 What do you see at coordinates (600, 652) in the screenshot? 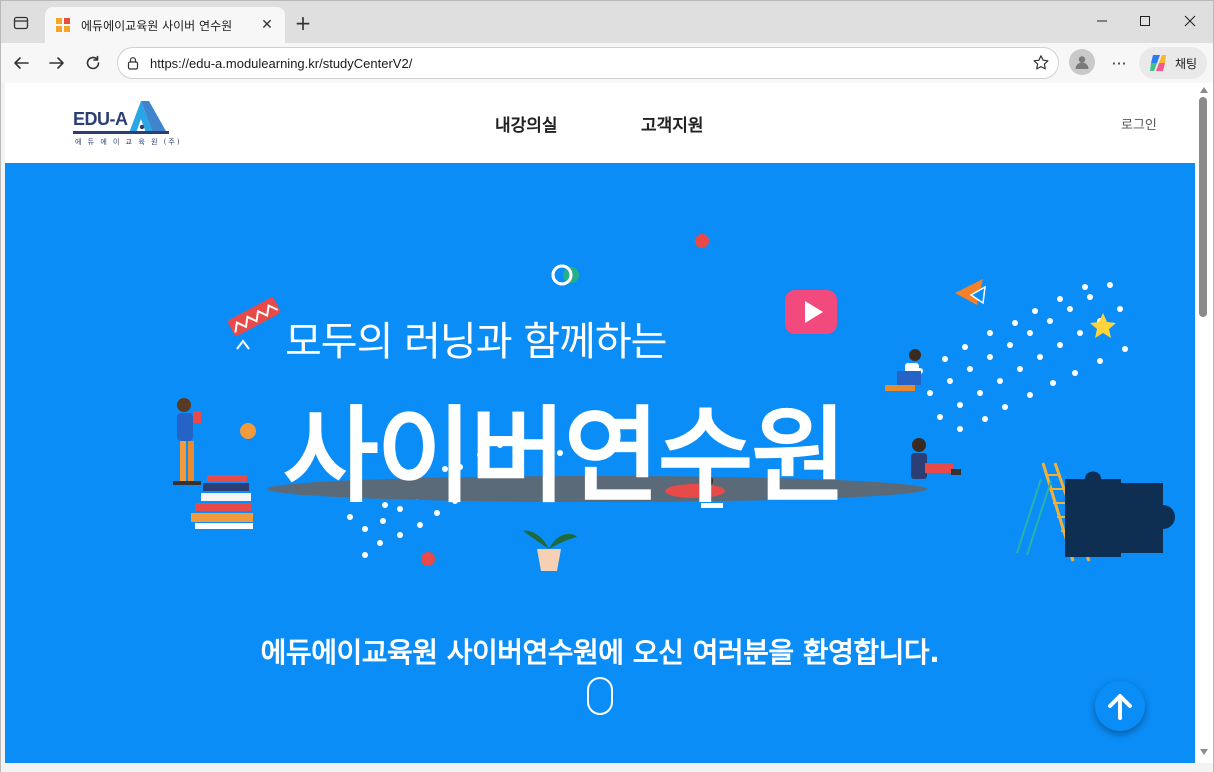
I see `hero-welcome-text: 에듀에이교육원 사이버연수원에 오신 여러분을 환영합니다.` at bounding box center [600, 652].